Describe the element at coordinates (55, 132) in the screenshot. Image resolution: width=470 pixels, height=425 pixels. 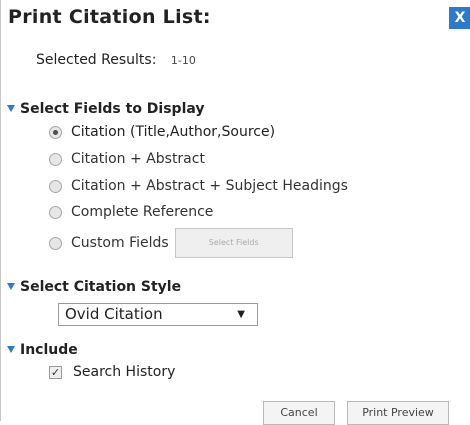
I see `radio-button-selected` at that location.